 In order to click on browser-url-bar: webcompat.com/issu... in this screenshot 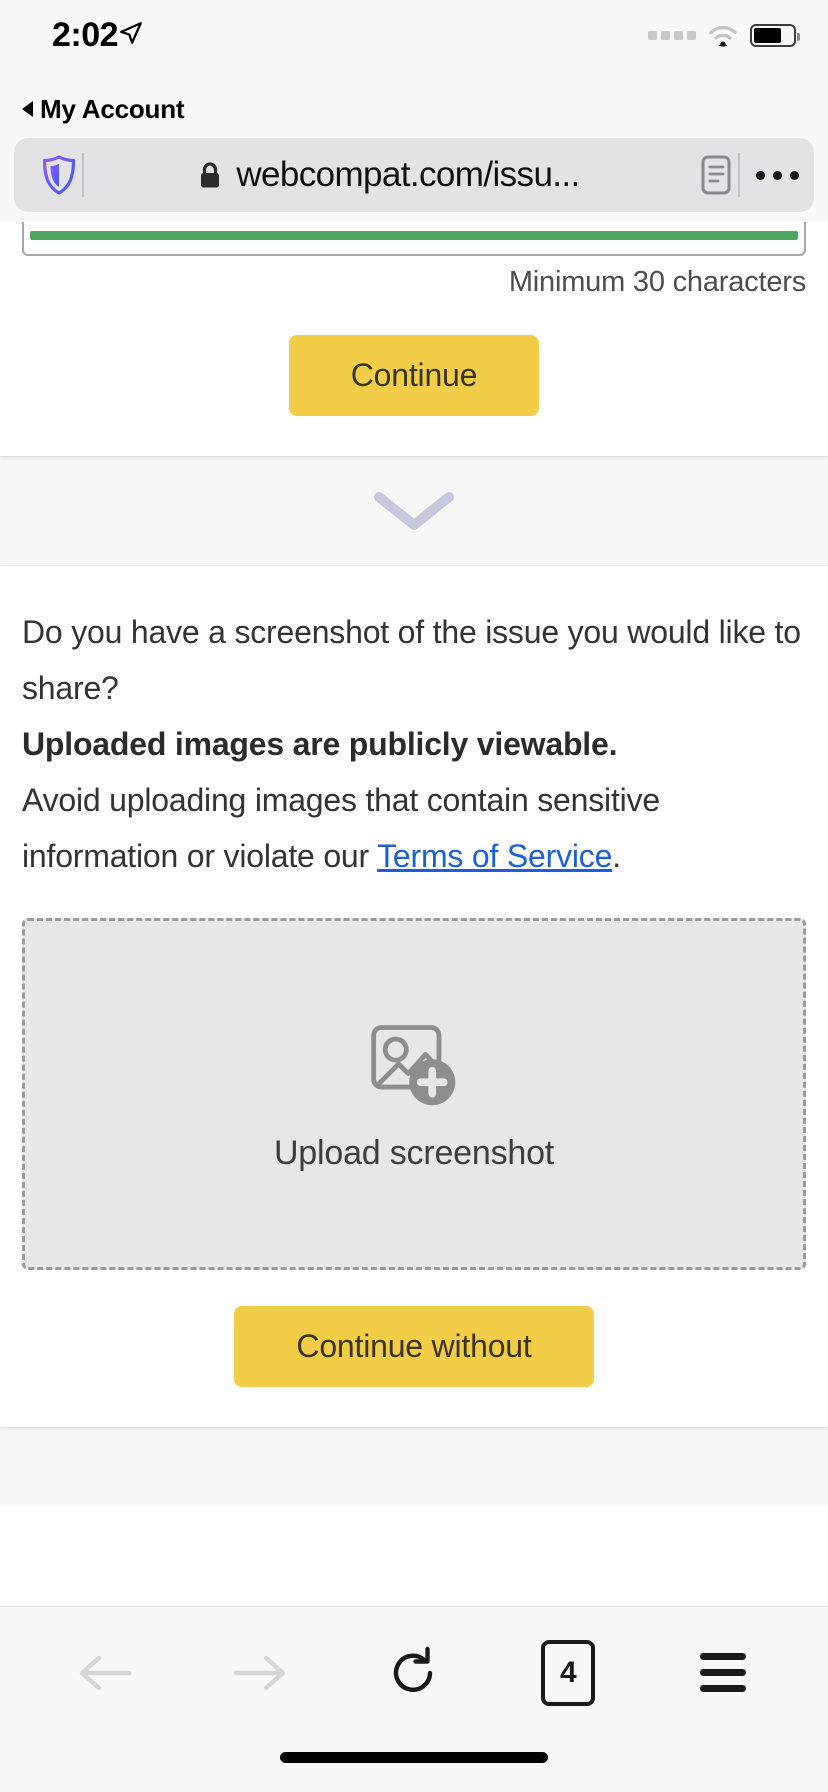, I will do `click(414, 175)`.